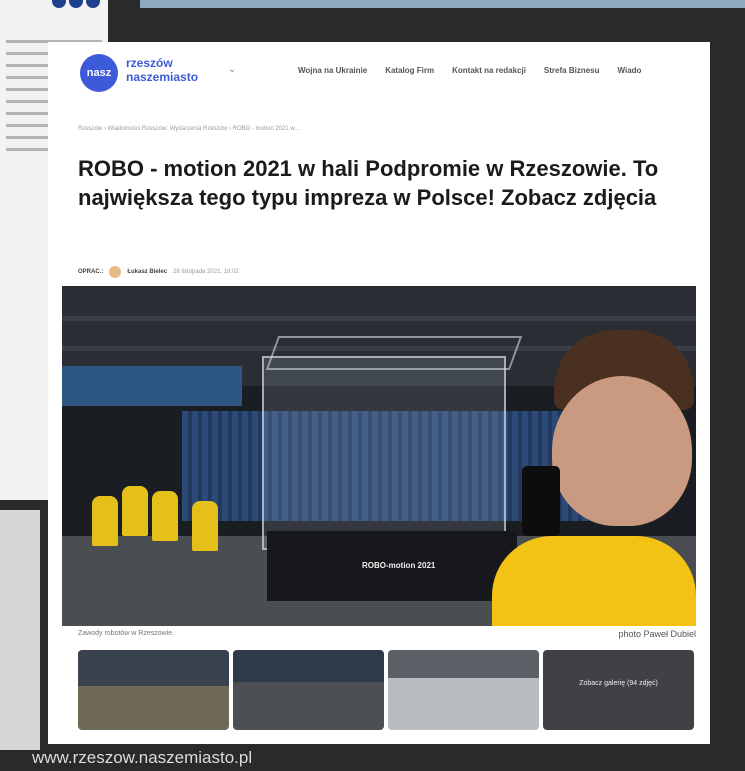 The height and width of the screenshot is (771, 745). Describe the element at coordinates (384, 453) in the screenshot. I see `photo-glass-cage` at that location.